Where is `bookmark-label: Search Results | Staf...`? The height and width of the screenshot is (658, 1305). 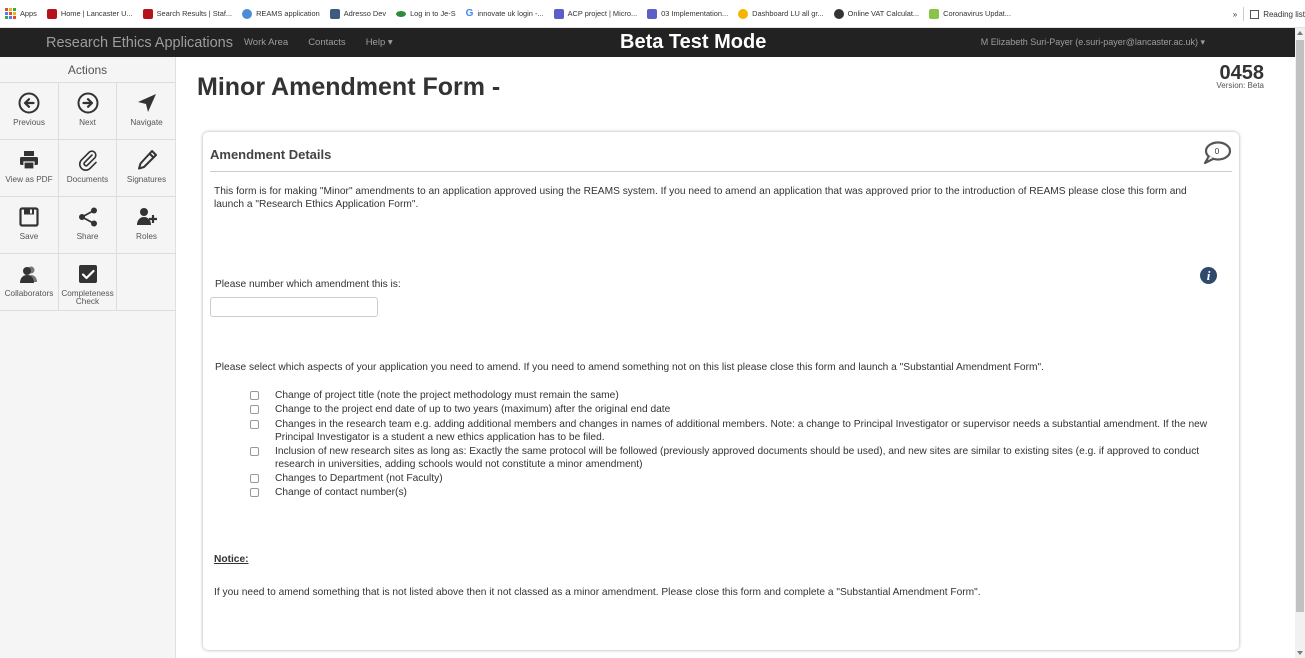
bookmark-label: Search Results | Staf... is located at coordinates (194, 13).